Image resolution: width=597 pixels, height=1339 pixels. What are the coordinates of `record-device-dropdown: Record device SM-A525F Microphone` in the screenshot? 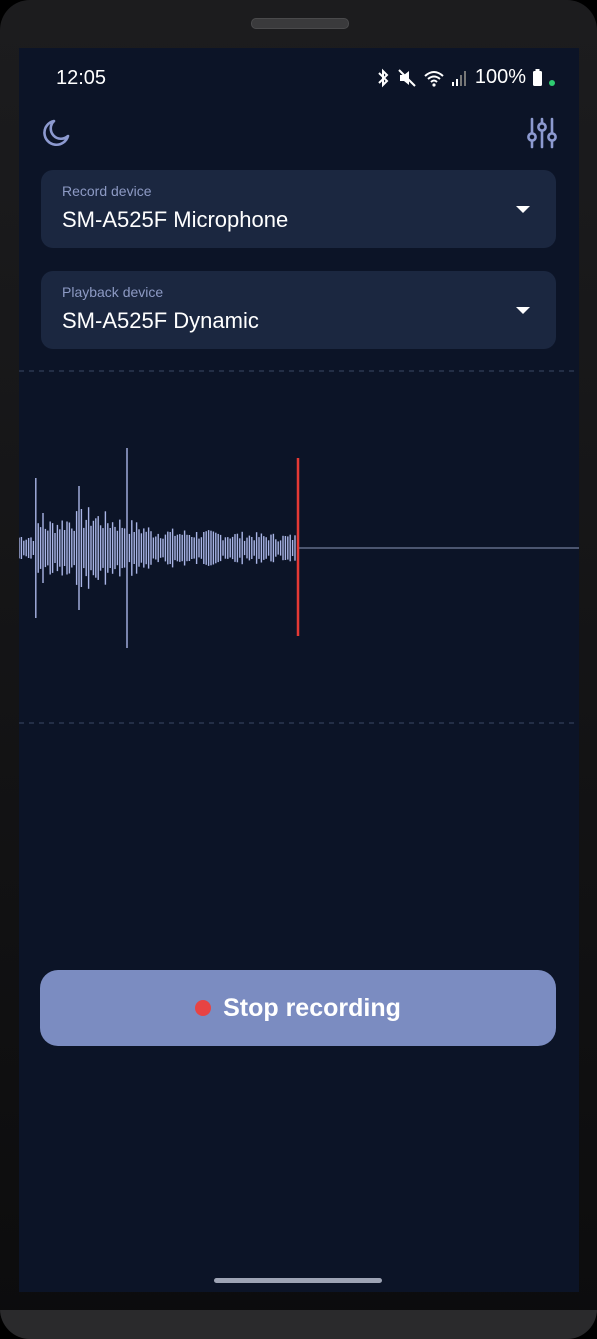 It's located at (298, 209).